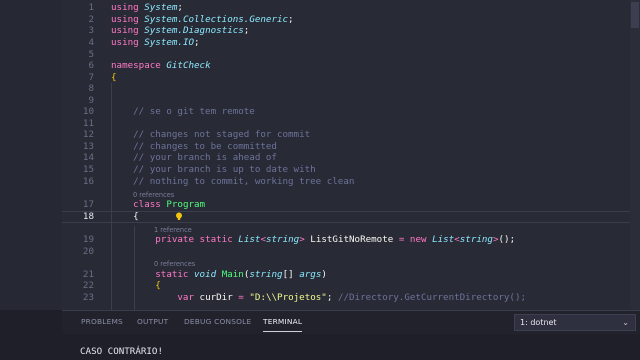 This screenshot has height=360, width=640. I want to click on code-text: // your branch is ahead of, so click(205, 157).